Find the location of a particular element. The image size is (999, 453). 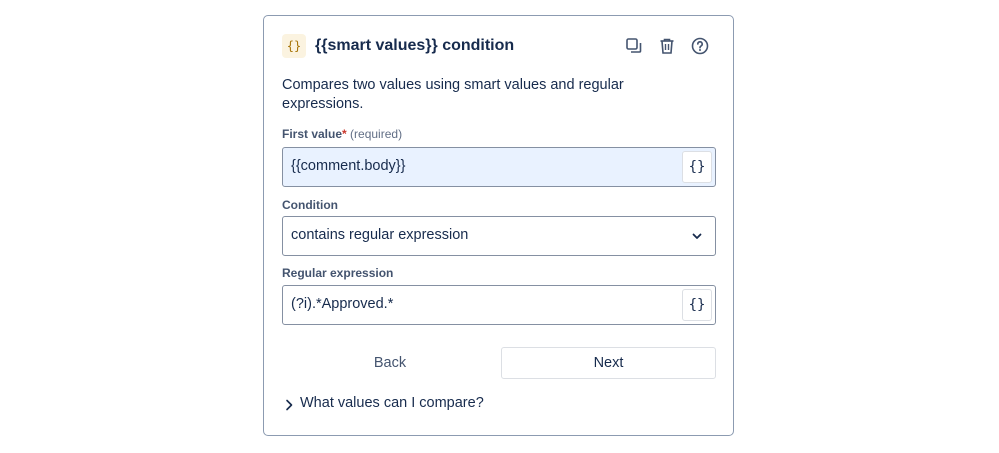

first-value-input: {{comment.body}} {} is located at coordinates (499, 167).